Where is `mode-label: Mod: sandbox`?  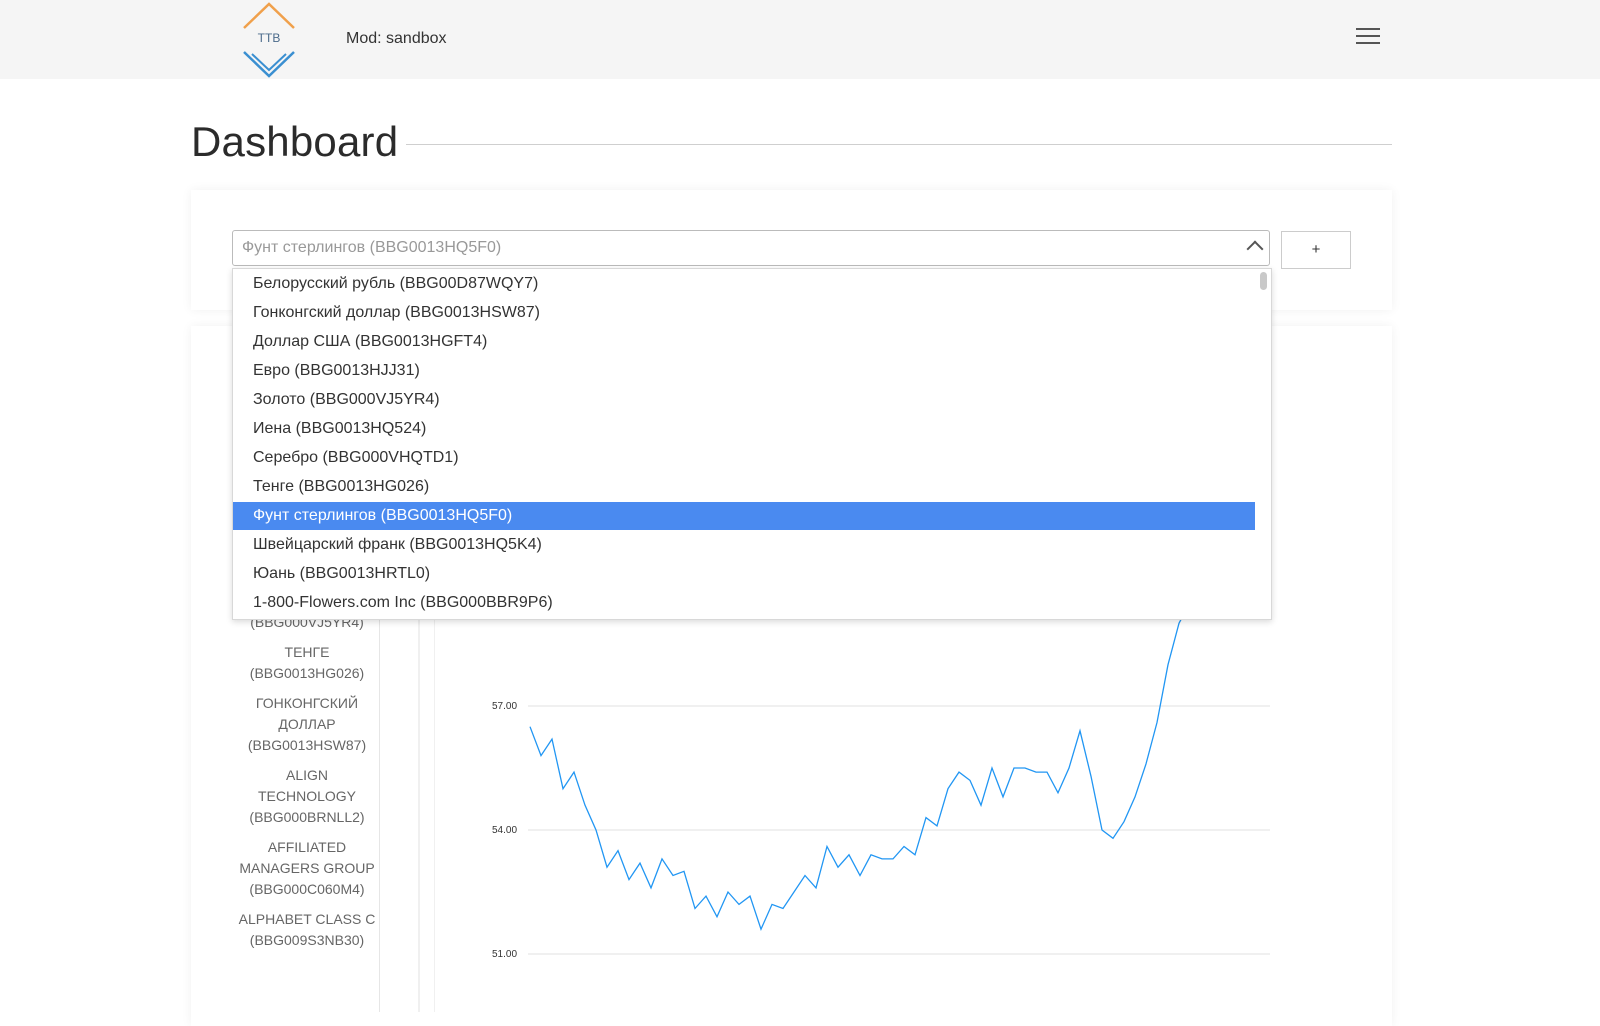 mode-label: Mod: sandbox is located at coordinates (396, 38).